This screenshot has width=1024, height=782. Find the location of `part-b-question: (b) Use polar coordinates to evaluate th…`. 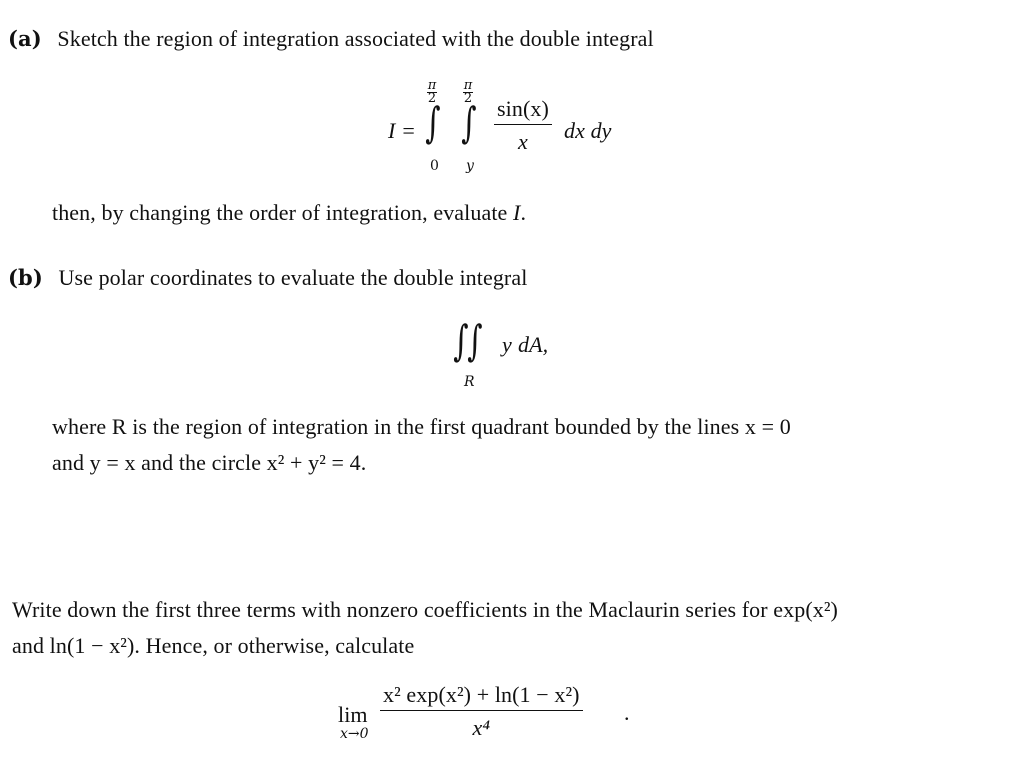

part-b-question: (b) Use polar coordinates to evaluate th… is located at coordinates (267, 278).